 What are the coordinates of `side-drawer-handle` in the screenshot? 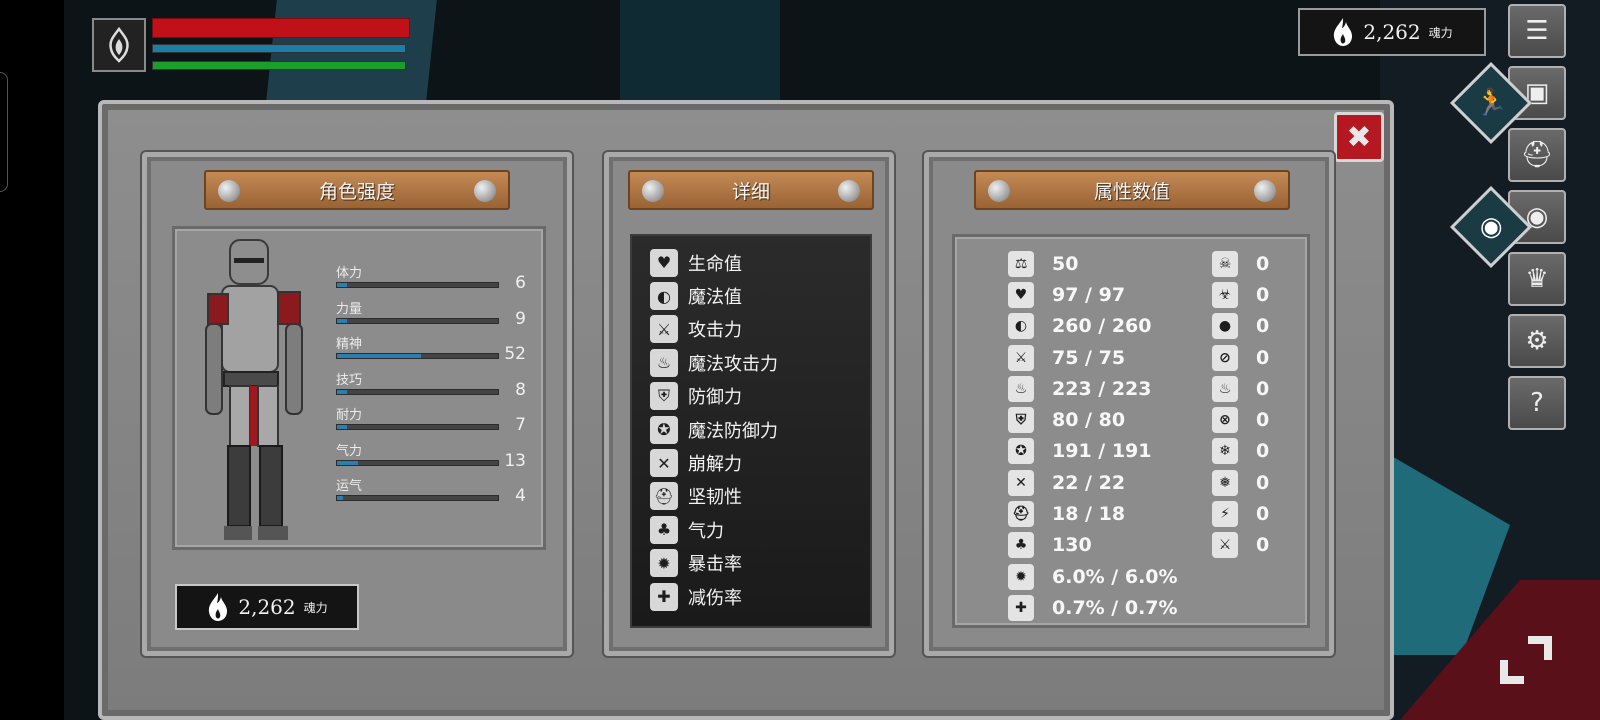 It's located at (4, 132).